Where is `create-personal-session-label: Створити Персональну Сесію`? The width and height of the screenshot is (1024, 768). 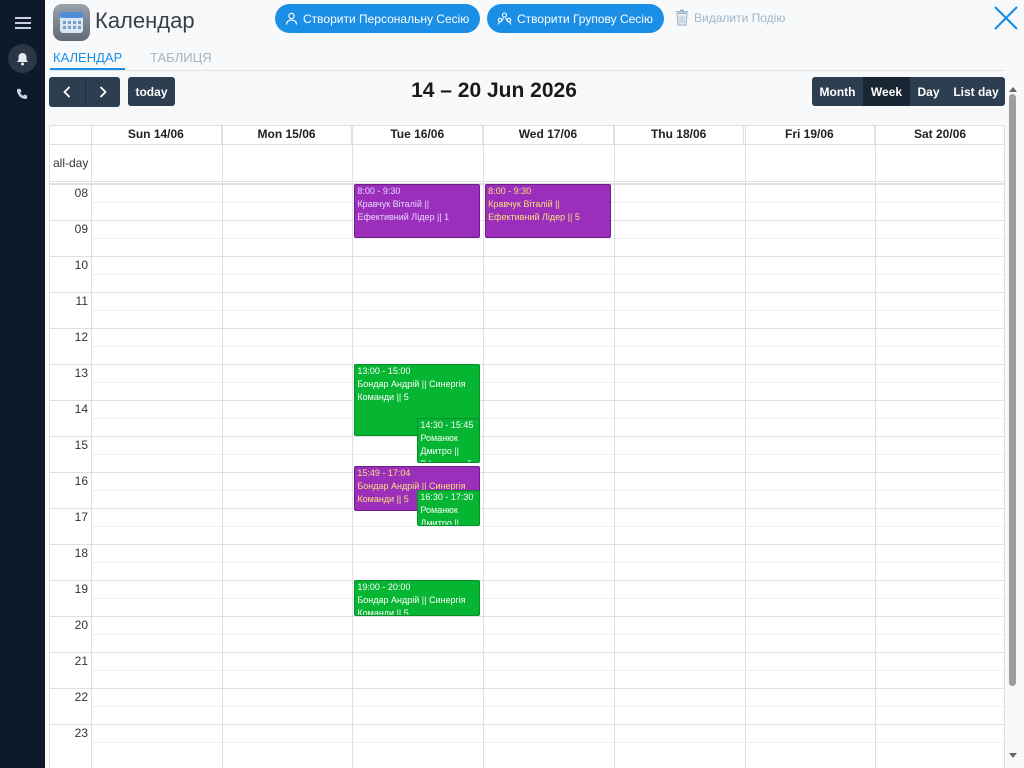 create-personal-session-label: Створити Персональну Сесію is located at coordinates (386, 18).